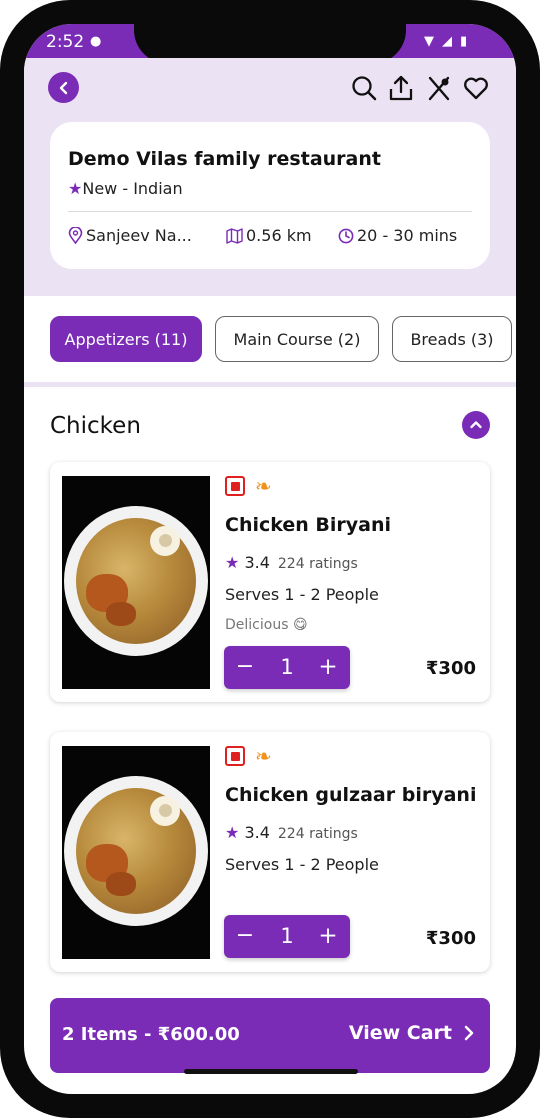 This screenshot has height=1118, width=540. I want to click on section-title: Chicken, so click(95, 426).